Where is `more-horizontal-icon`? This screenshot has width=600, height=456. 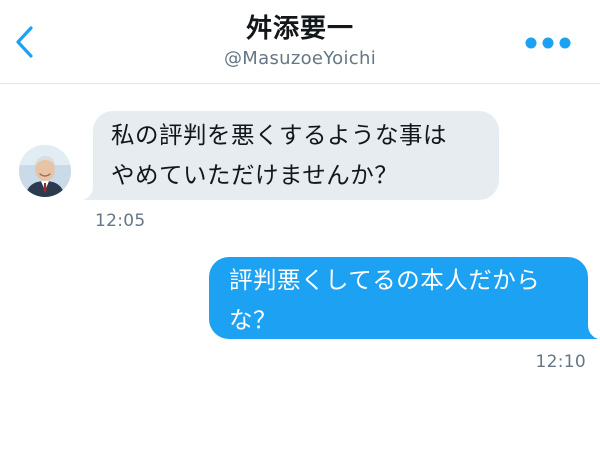 more-horizontal-icon is located at coordinates (548, 43).